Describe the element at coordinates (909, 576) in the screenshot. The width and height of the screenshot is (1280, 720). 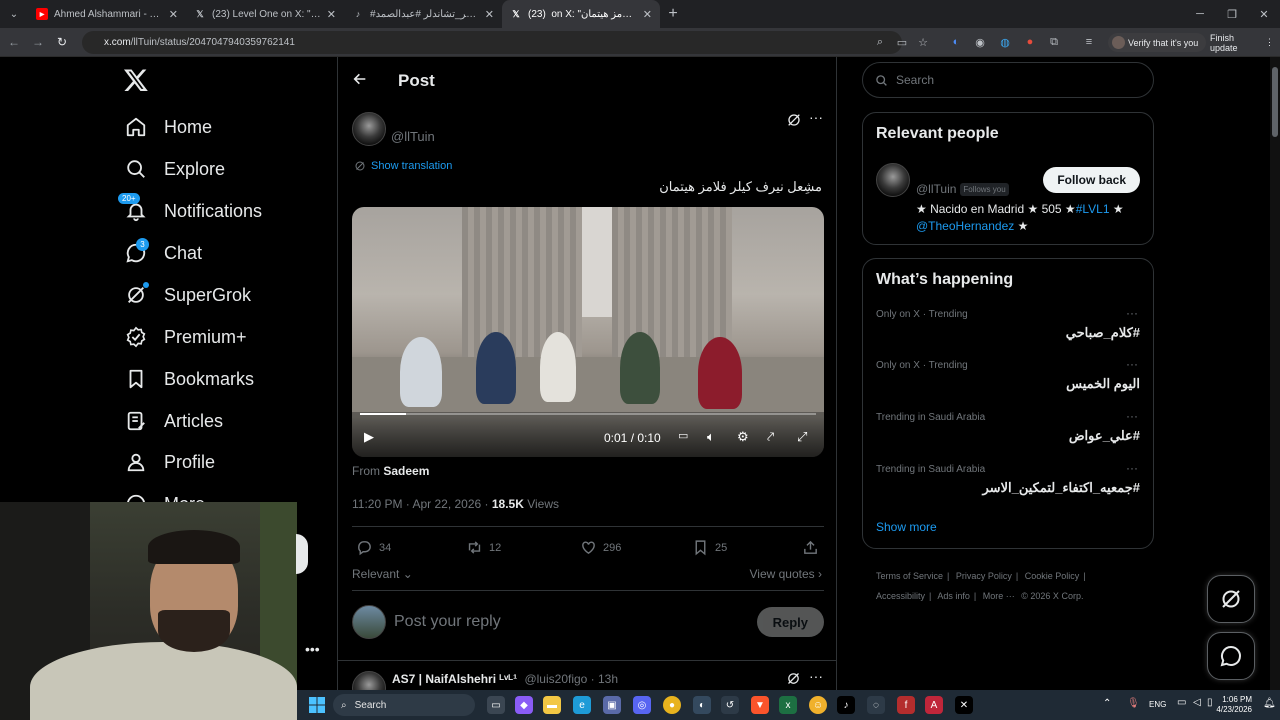
I see `terms-link: Terms of Service` at that location.